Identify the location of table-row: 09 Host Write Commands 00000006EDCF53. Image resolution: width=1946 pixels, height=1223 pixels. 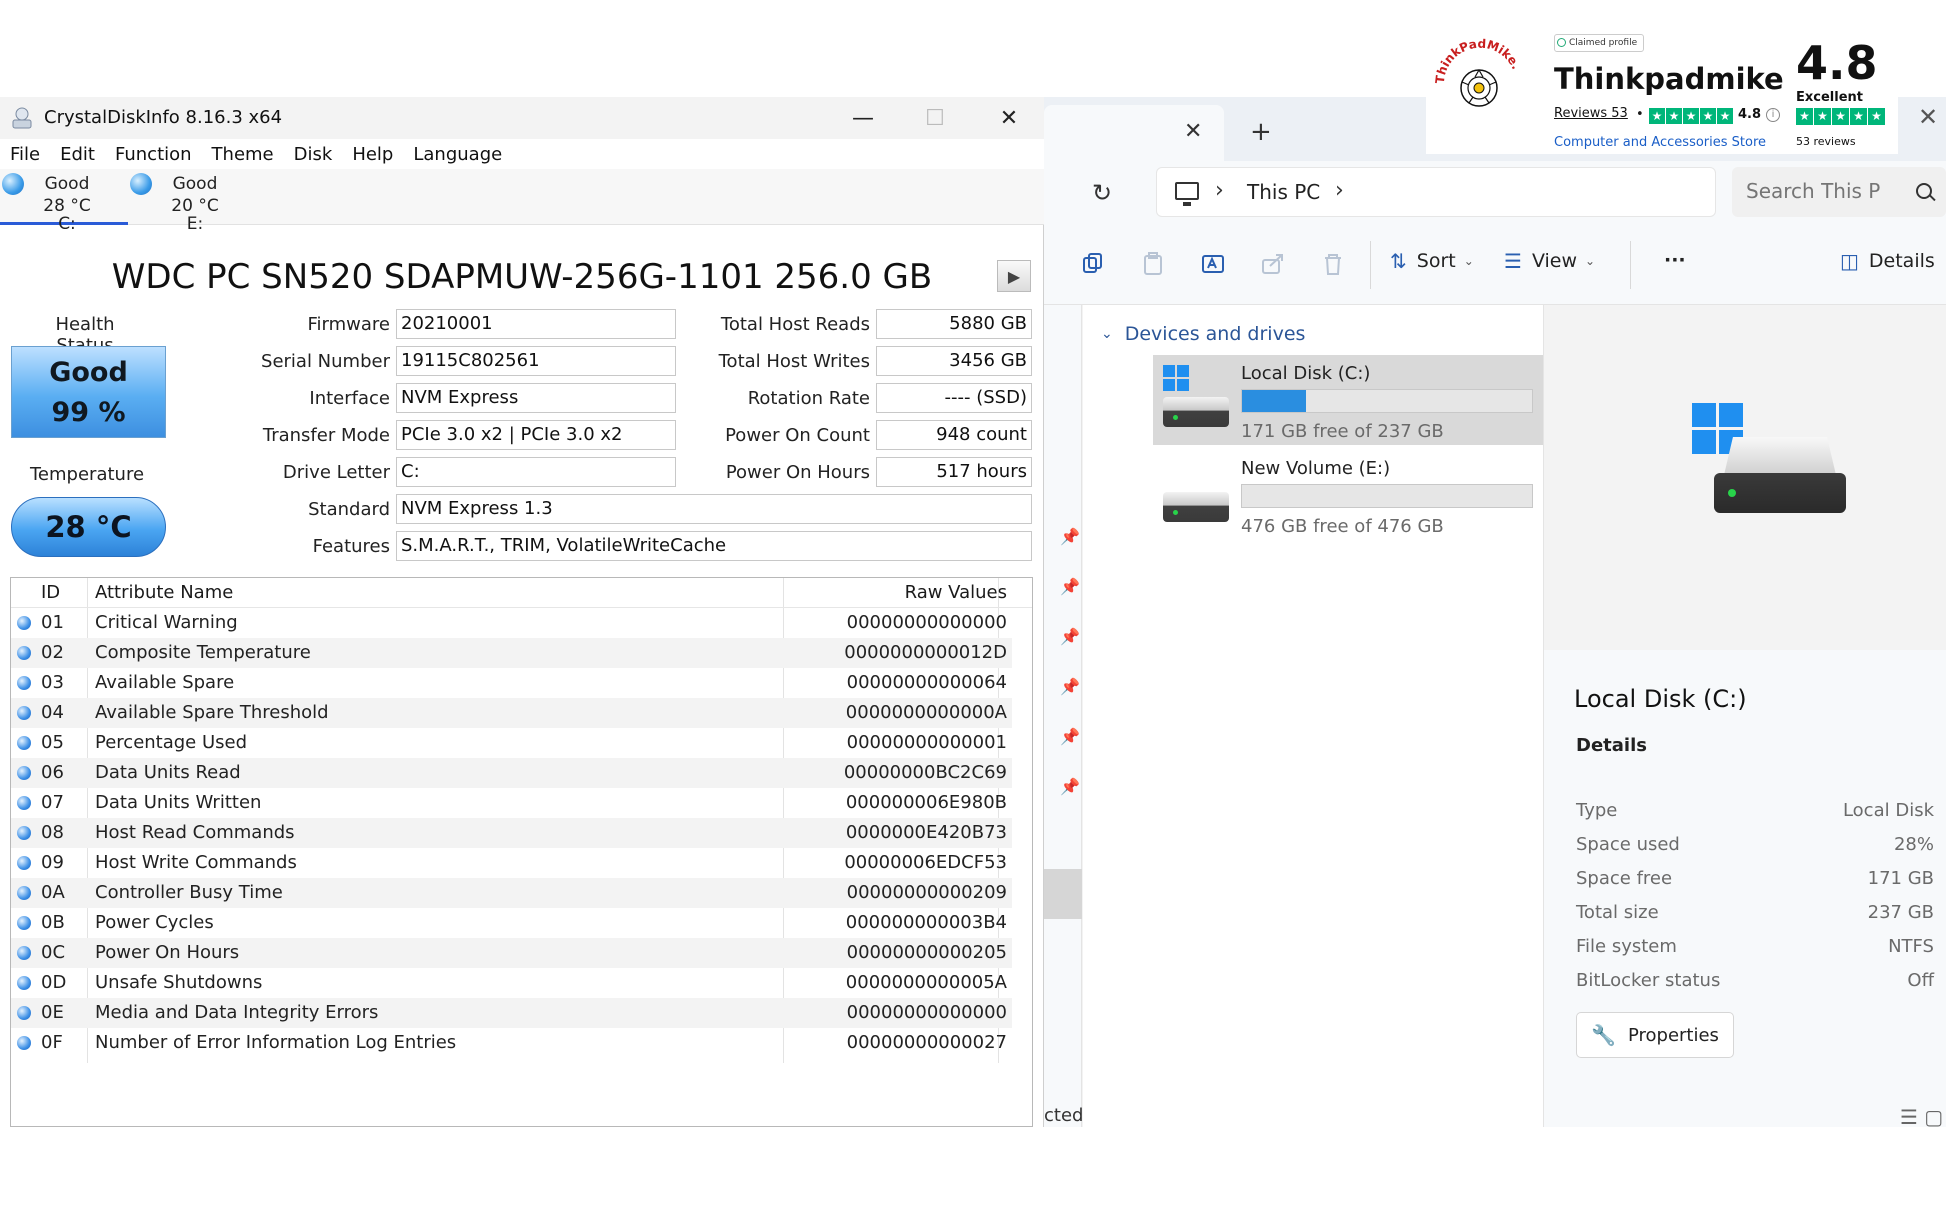
(511, 863).